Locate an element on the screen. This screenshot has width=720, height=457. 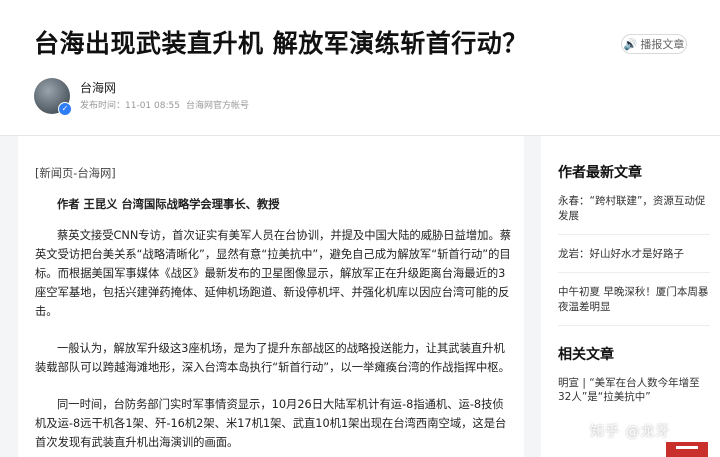
verified-icon: ✓ is located at coordinates (65, 109).